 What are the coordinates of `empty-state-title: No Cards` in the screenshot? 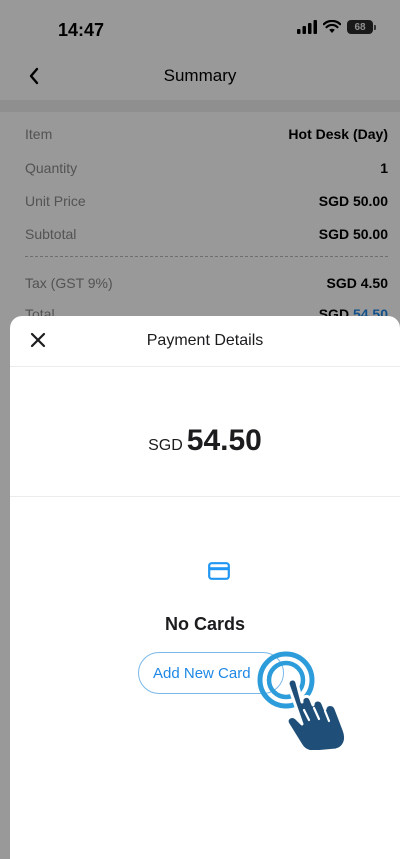 It's located at (204, 624).